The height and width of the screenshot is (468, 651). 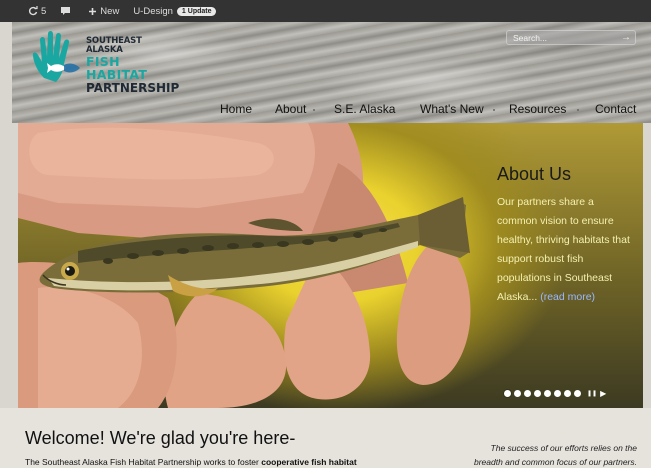 What do you see at coordinates (33, 11) in the screenshot?
I see `refresh-icon` at bounding box center [33, 11].